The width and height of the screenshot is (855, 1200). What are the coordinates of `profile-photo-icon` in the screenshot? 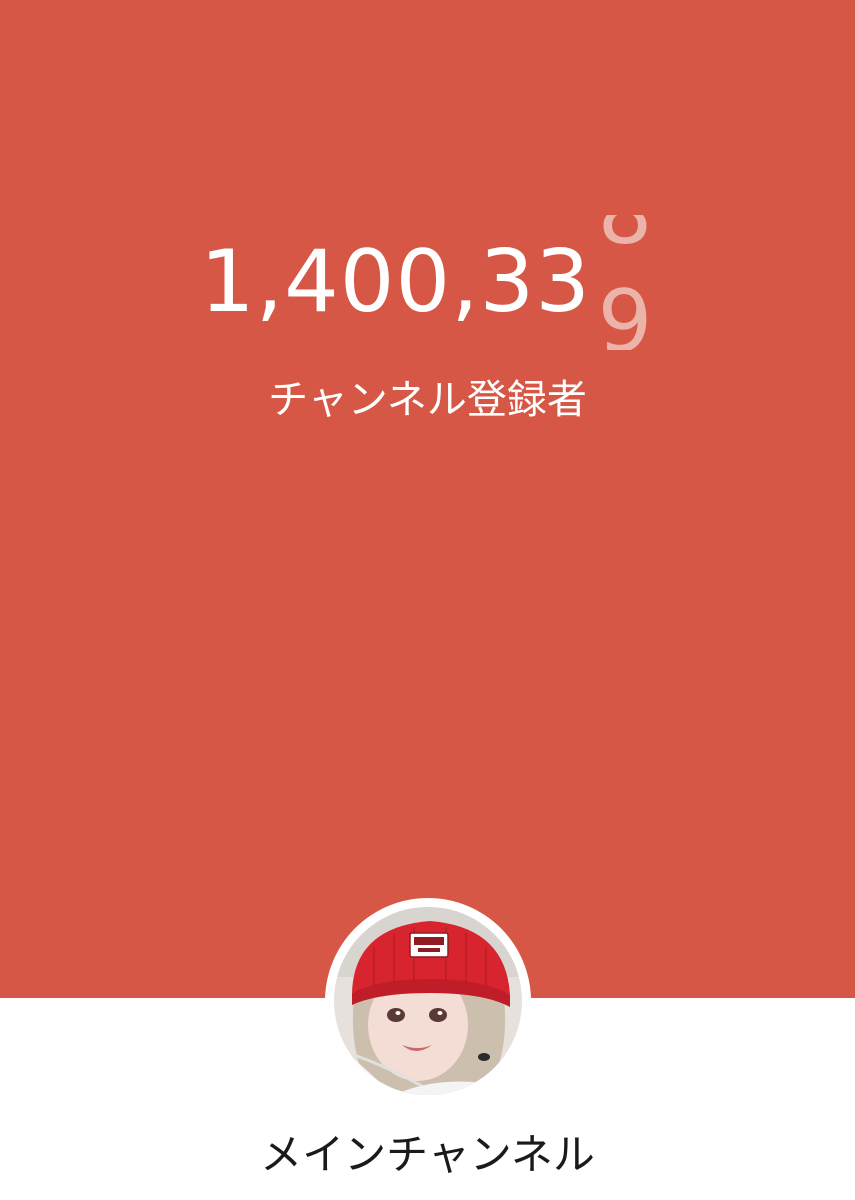 It's located at (428, 1001).